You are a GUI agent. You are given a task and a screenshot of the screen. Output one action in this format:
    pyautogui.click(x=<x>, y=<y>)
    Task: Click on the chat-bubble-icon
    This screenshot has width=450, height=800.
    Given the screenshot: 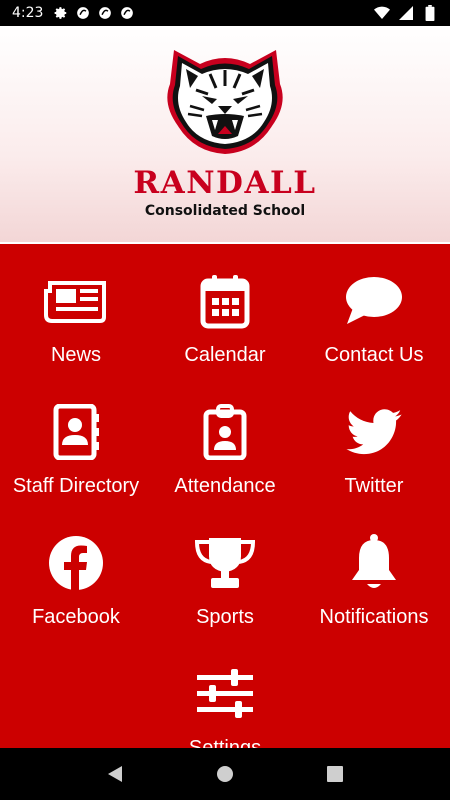 What is the action you would take?
    pyautogui.click(x=374, y=301)
    